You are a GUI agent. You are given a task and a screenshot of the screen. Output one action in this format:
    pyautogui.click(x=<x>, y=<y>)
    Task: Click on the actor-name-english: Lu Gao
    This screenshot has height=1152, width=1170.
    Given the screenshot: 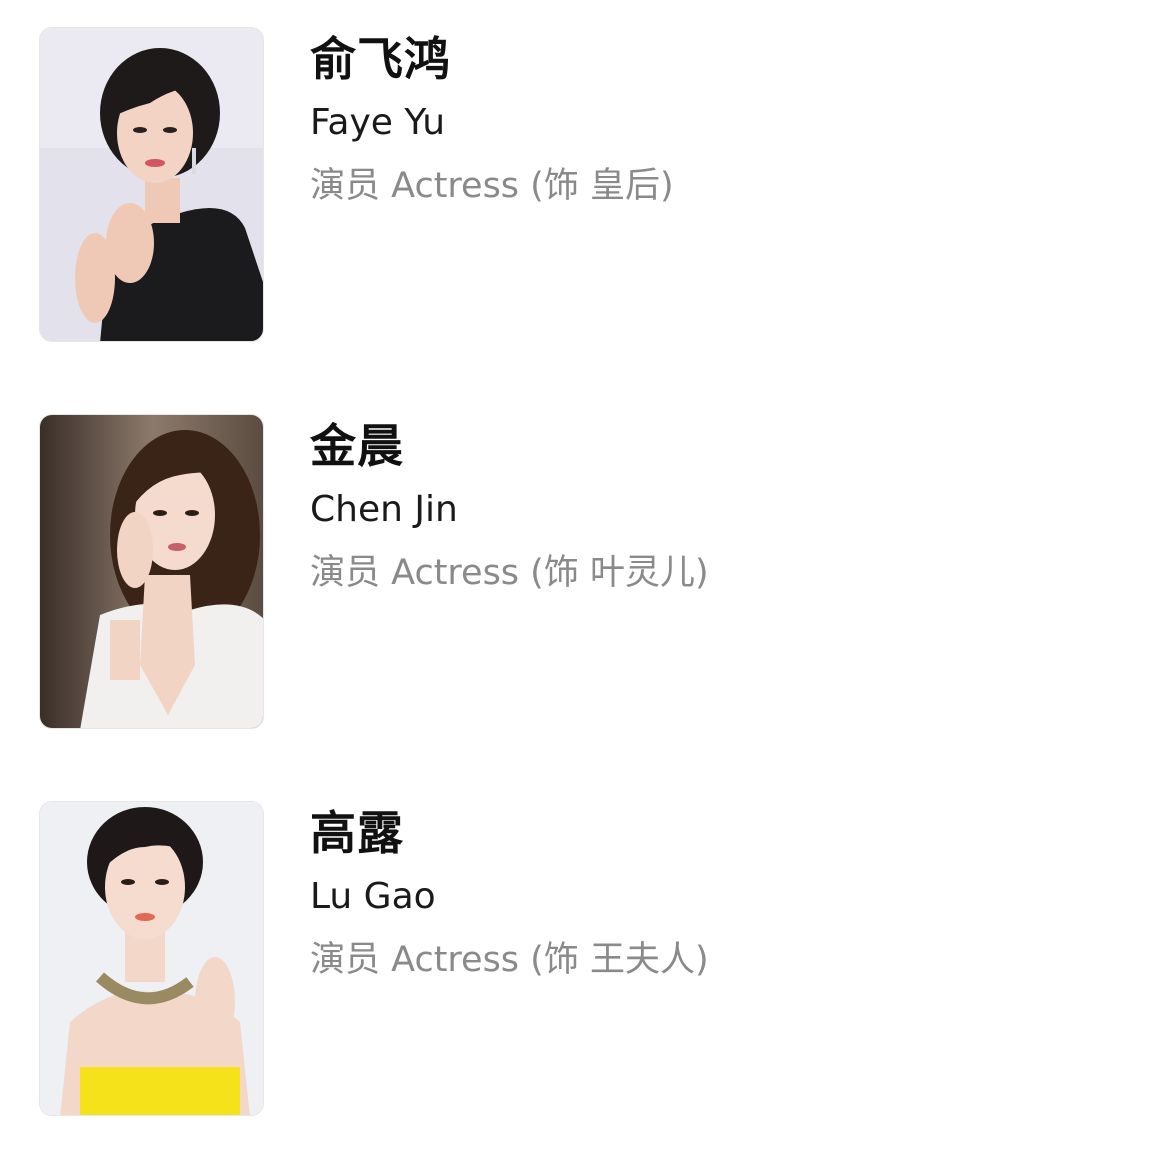 What is the action you would take?
    pyautogui.click(x=373, y=896)
    